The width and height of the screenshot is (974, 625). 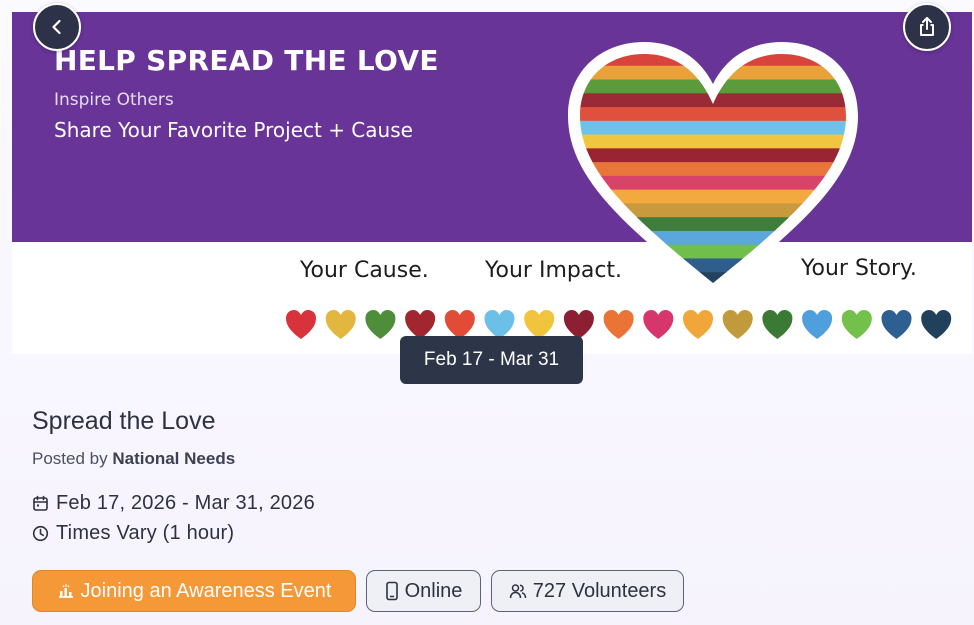 I want to click on back-button, so click(x=57, y=27).